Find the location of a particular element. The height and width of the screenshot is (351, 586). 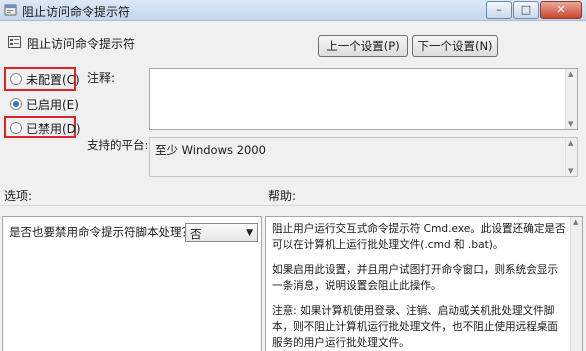

maximize-button: □ is located at coordinates (526, 10).